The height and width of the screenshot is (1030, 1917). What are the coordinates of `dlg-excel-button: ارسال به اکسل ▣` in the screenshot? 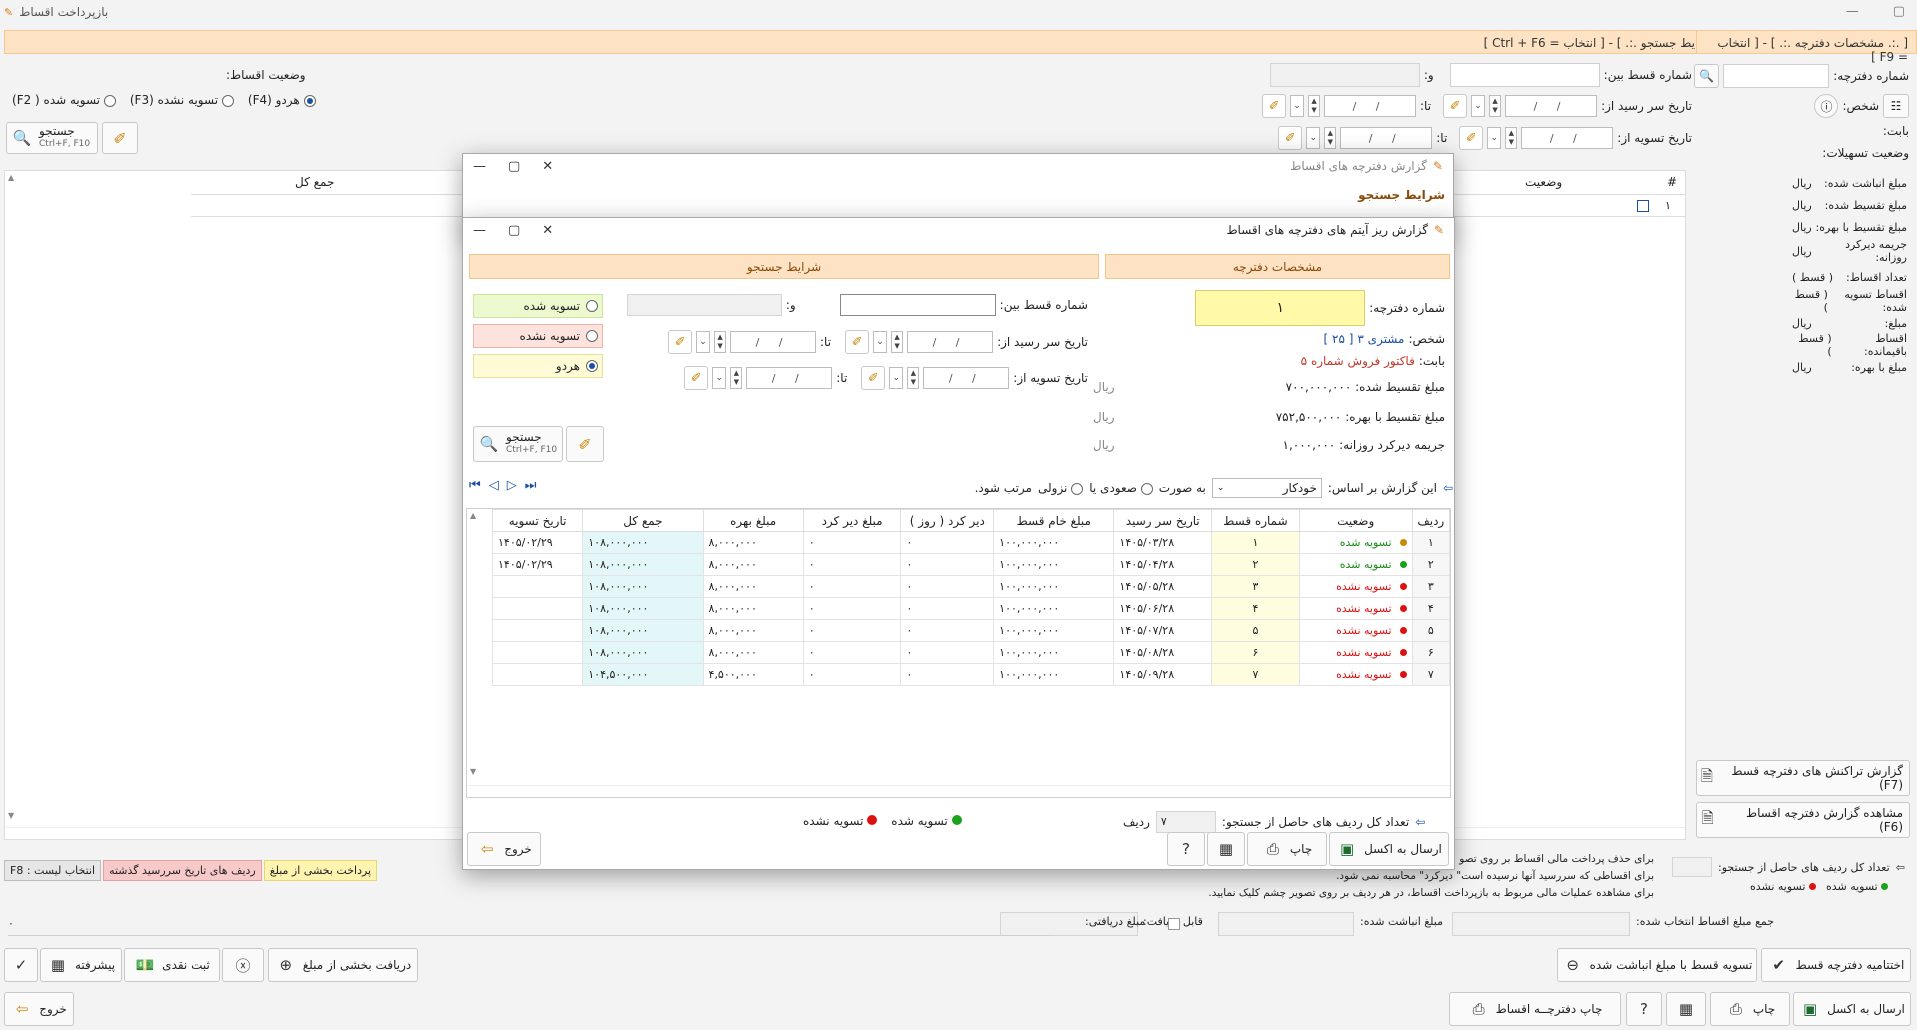 It's located at (1389, 849).